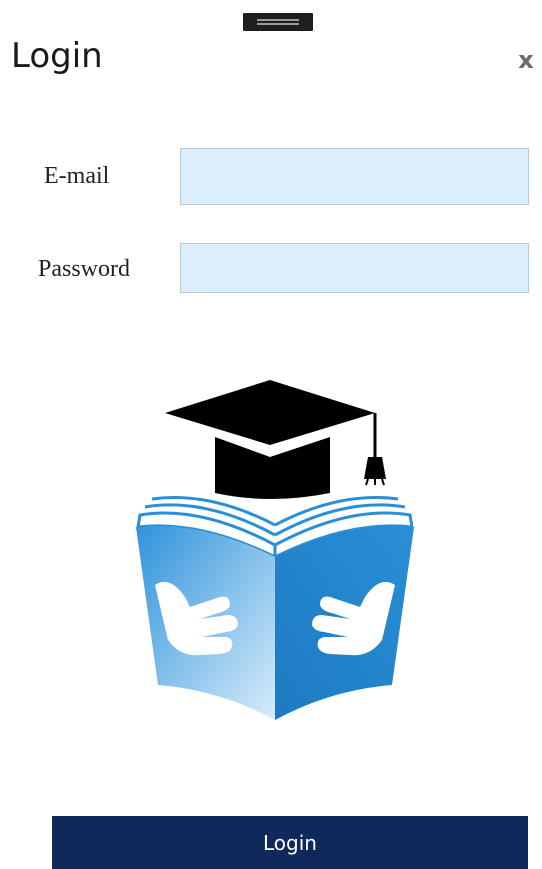 This screenshot has width=542, height=869. I want to click on password-label: Password, so click(84, 269).